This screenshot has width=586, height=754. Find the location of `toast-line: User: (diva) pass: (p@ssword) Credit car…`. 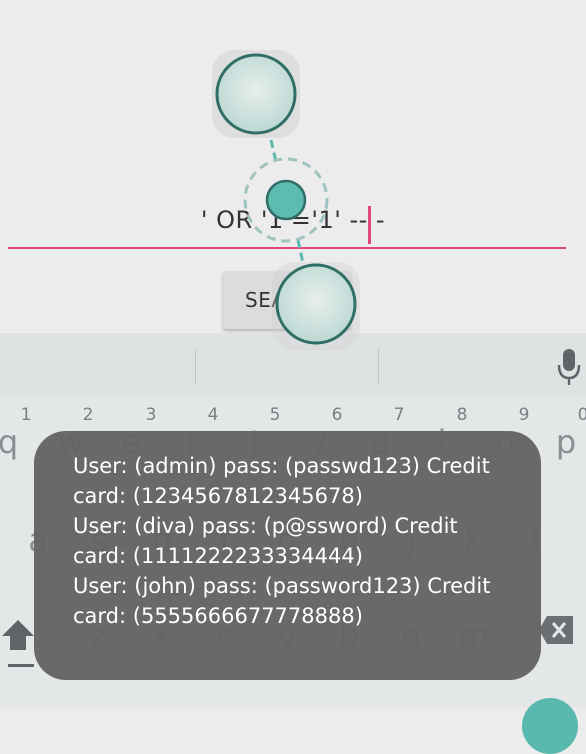

toast-line: User: (diva) pass: (p@ssword) Credit car… is located at coordinates (265, 541).